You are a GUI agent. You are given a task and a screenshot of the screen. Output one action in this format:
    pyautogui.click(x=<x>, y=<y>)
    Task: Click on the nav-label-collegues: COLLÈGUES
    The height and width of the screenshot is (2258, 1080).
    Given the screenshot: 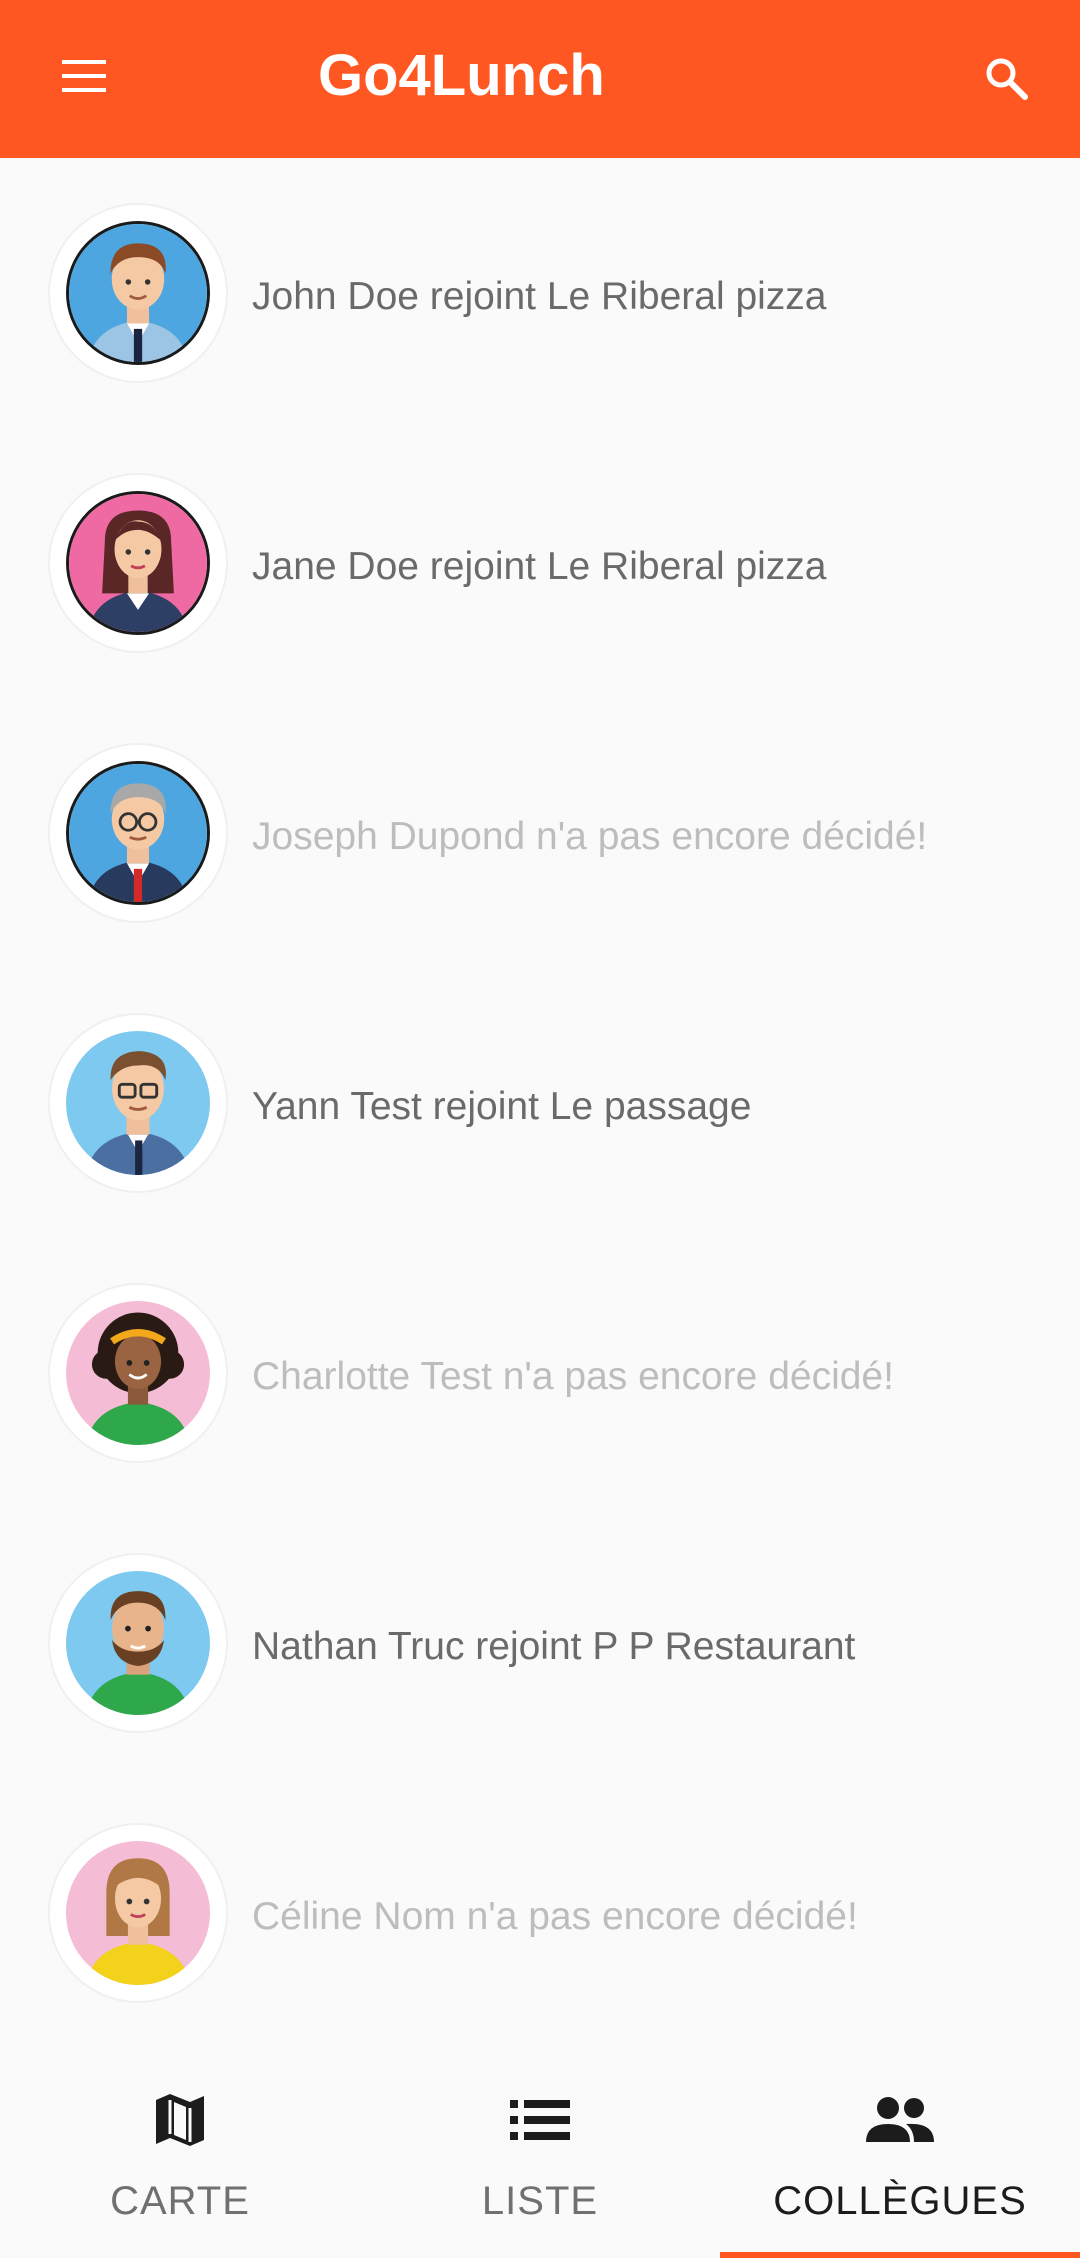 What is the action you would take?
    pyautogui.click(x=900, y=2201)
    